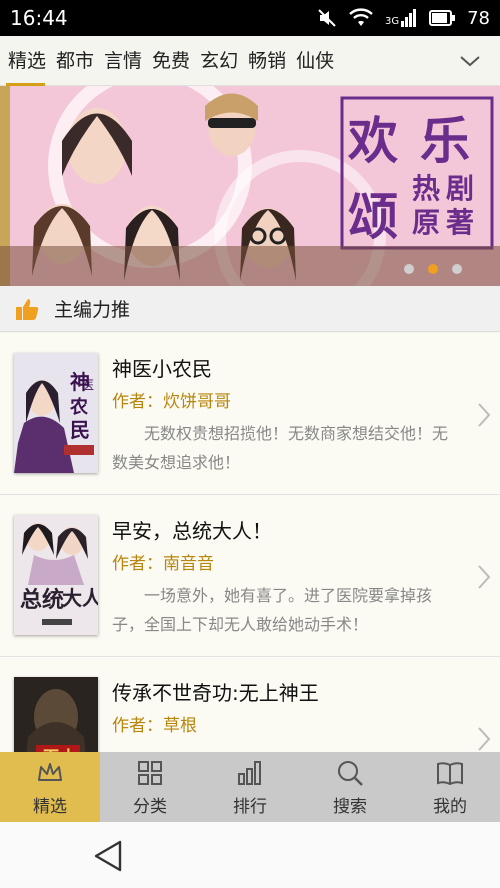 The height and width of the screenshot is (888, 500). I want to click on book-author-line: 作者：南音音, so click(163, 561).